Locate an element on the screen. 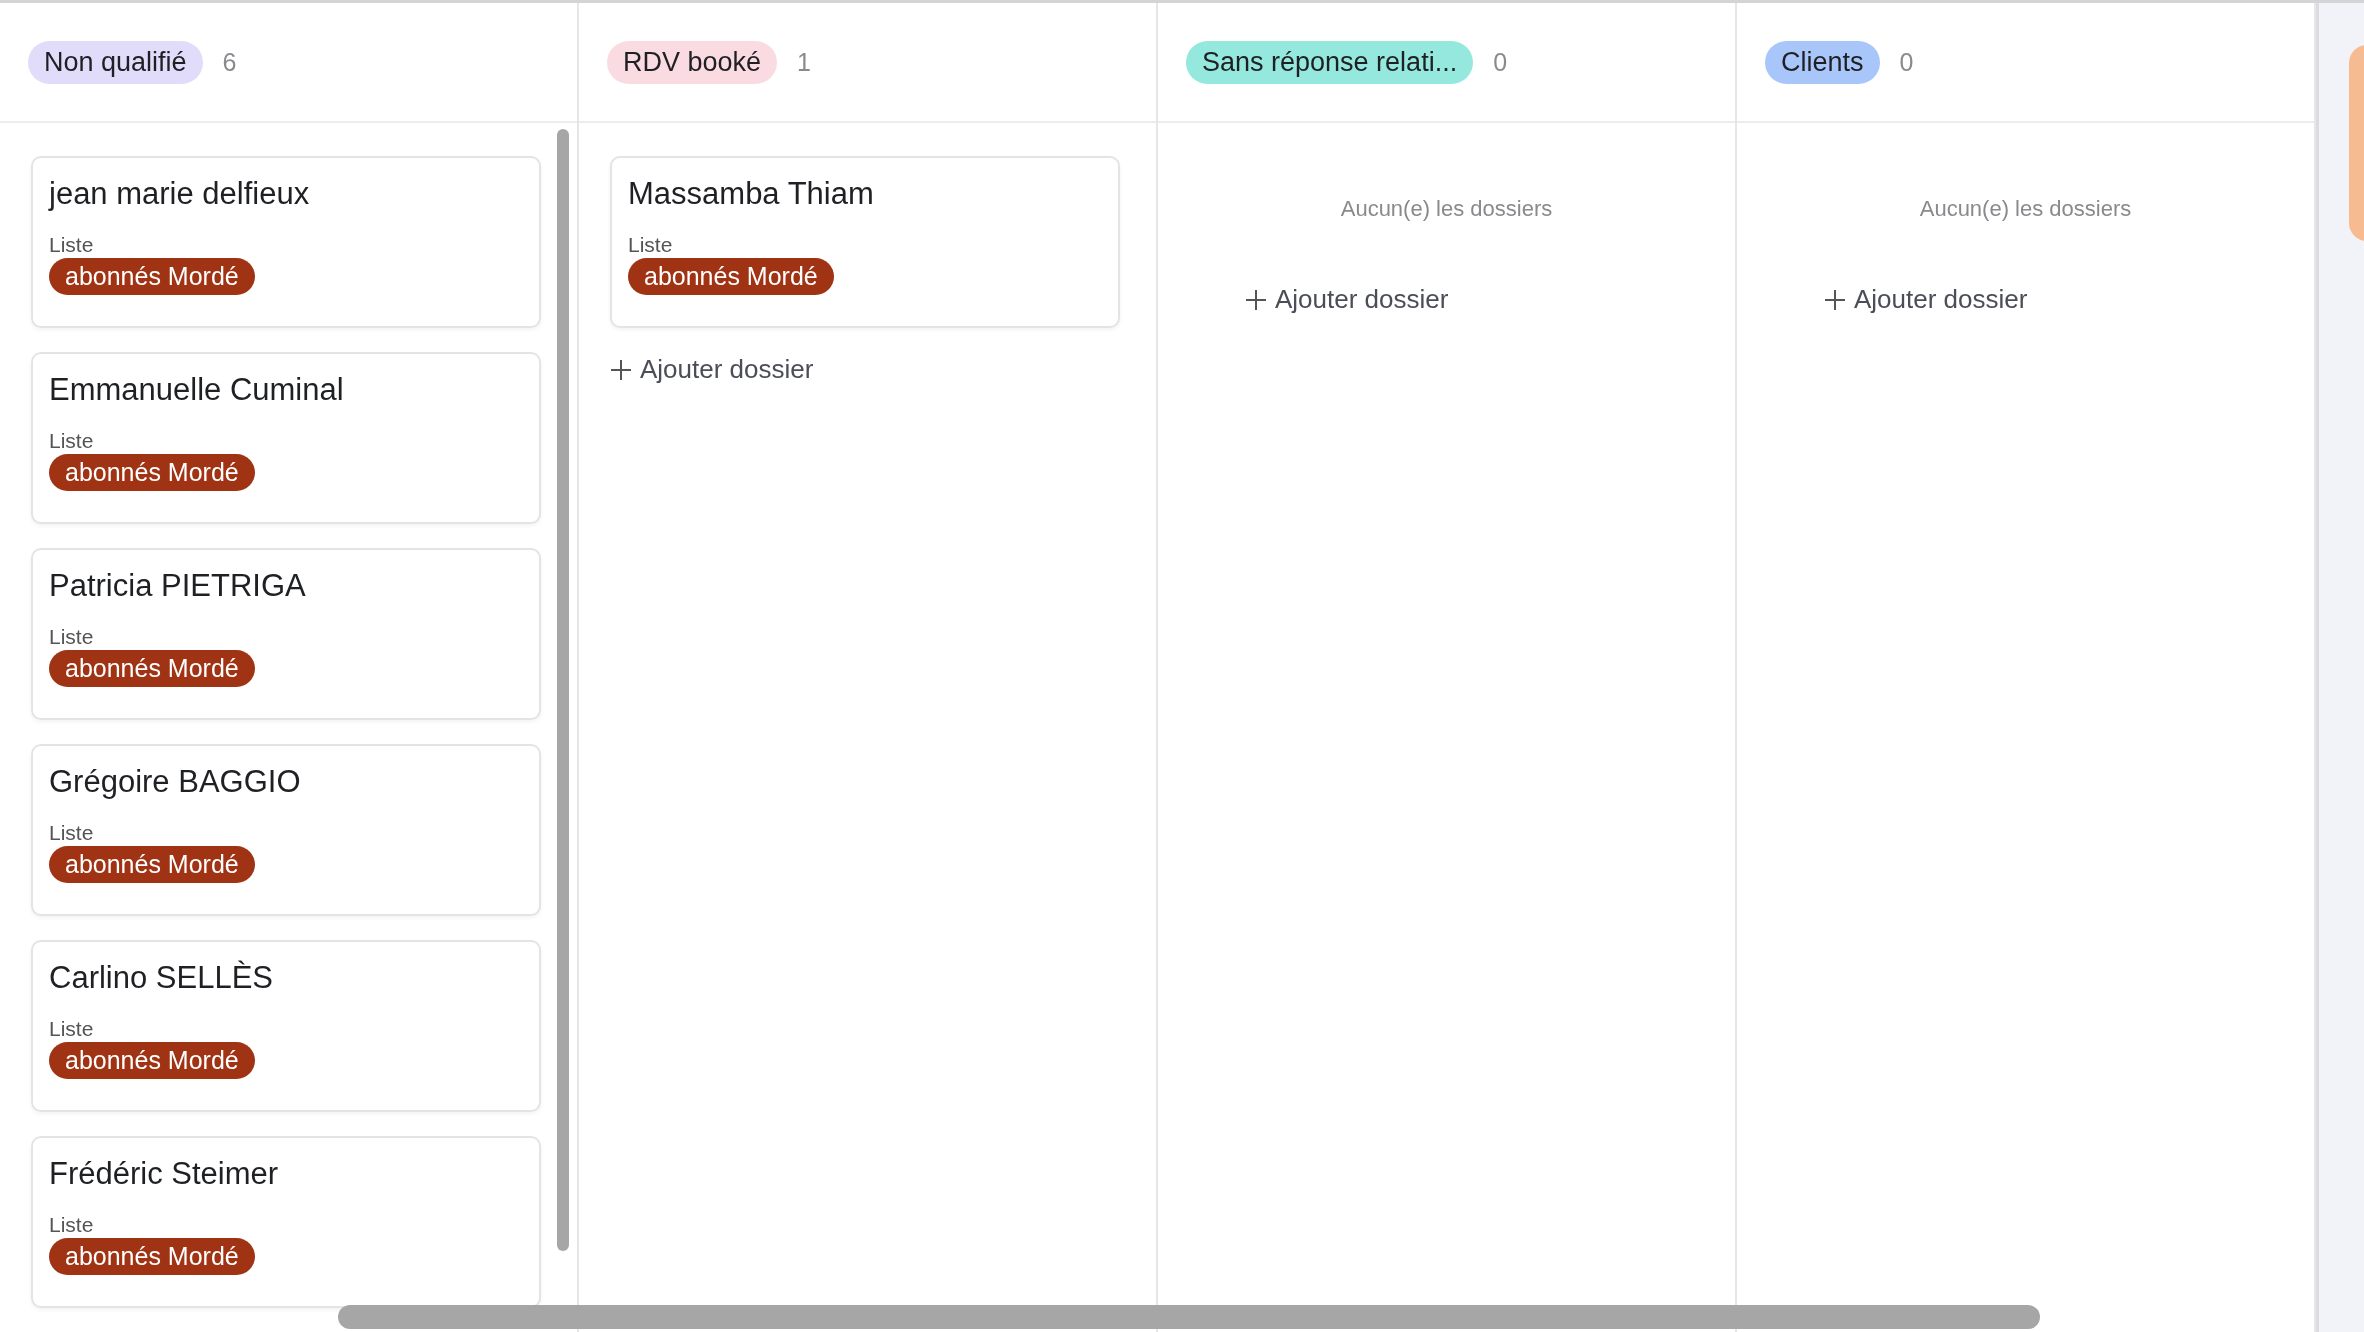 This screenshot has width=2364, height=1332. record-name: Carlino SELLÈS is located at coordinates (161, 978).